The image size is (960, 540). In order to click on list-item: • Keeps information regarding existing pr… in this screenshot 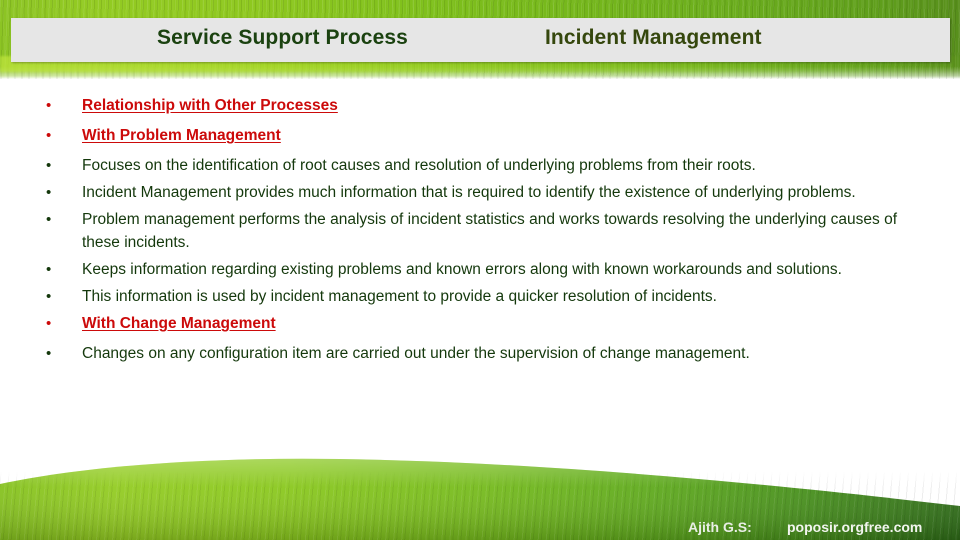, I will do `click(480, 269)`.